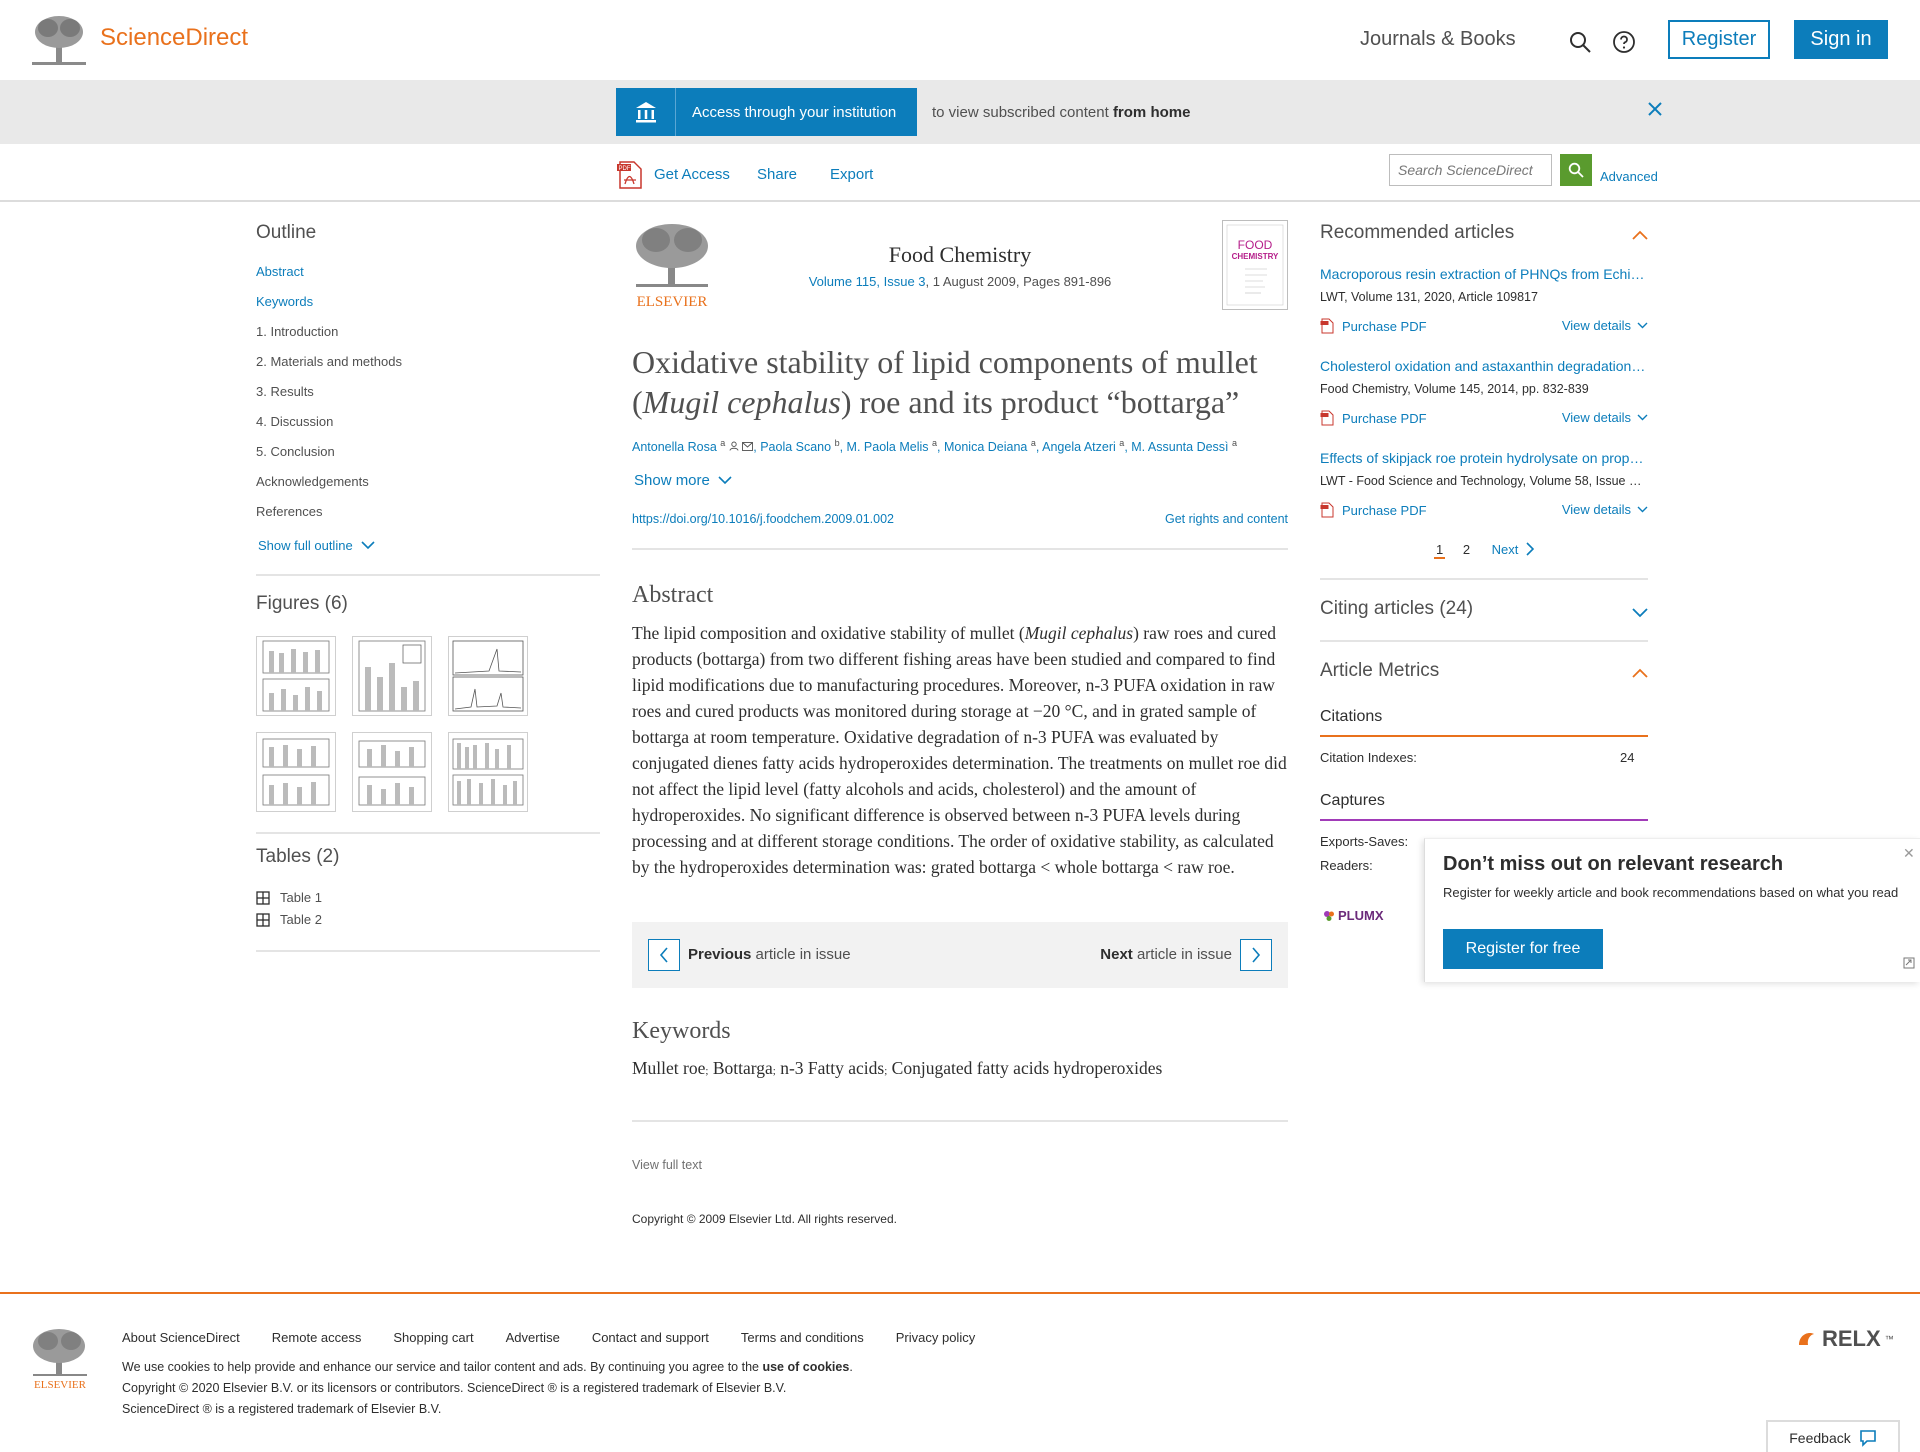 The width and height of the screenshot is (1920, 1452). I want to click on view-details-label: View details, so click(1596, 325).